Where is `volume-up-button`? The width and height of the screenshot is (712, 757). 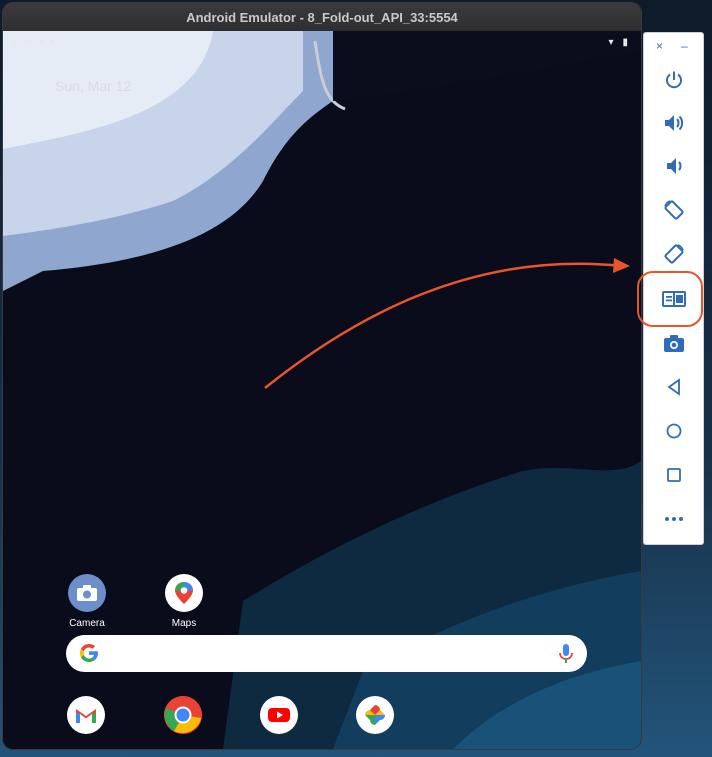 volume-up-button is located at coordinates (674, 123).